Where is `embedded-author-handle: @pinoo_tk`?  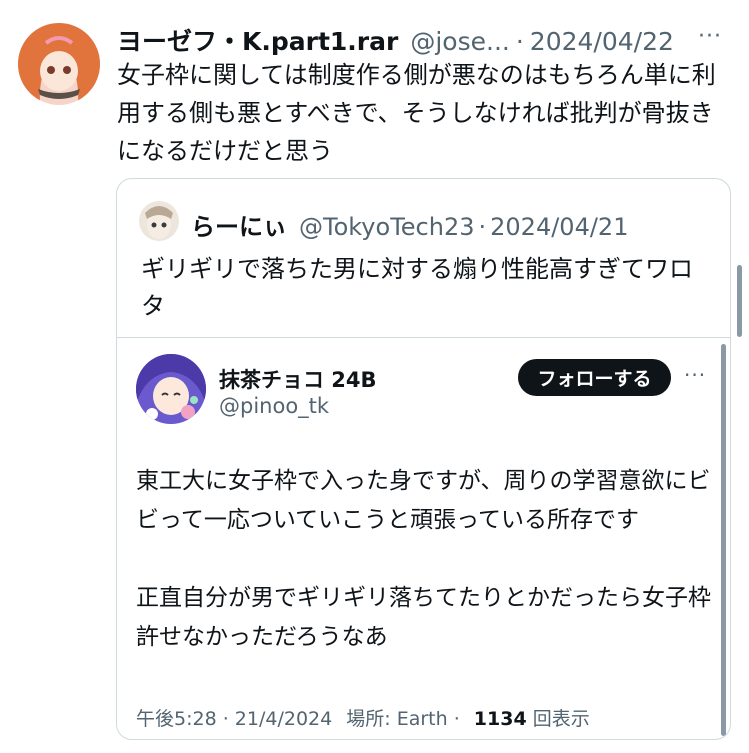
embedded-author-handle: @pinoo_tk is located at coordinates (274, 406).